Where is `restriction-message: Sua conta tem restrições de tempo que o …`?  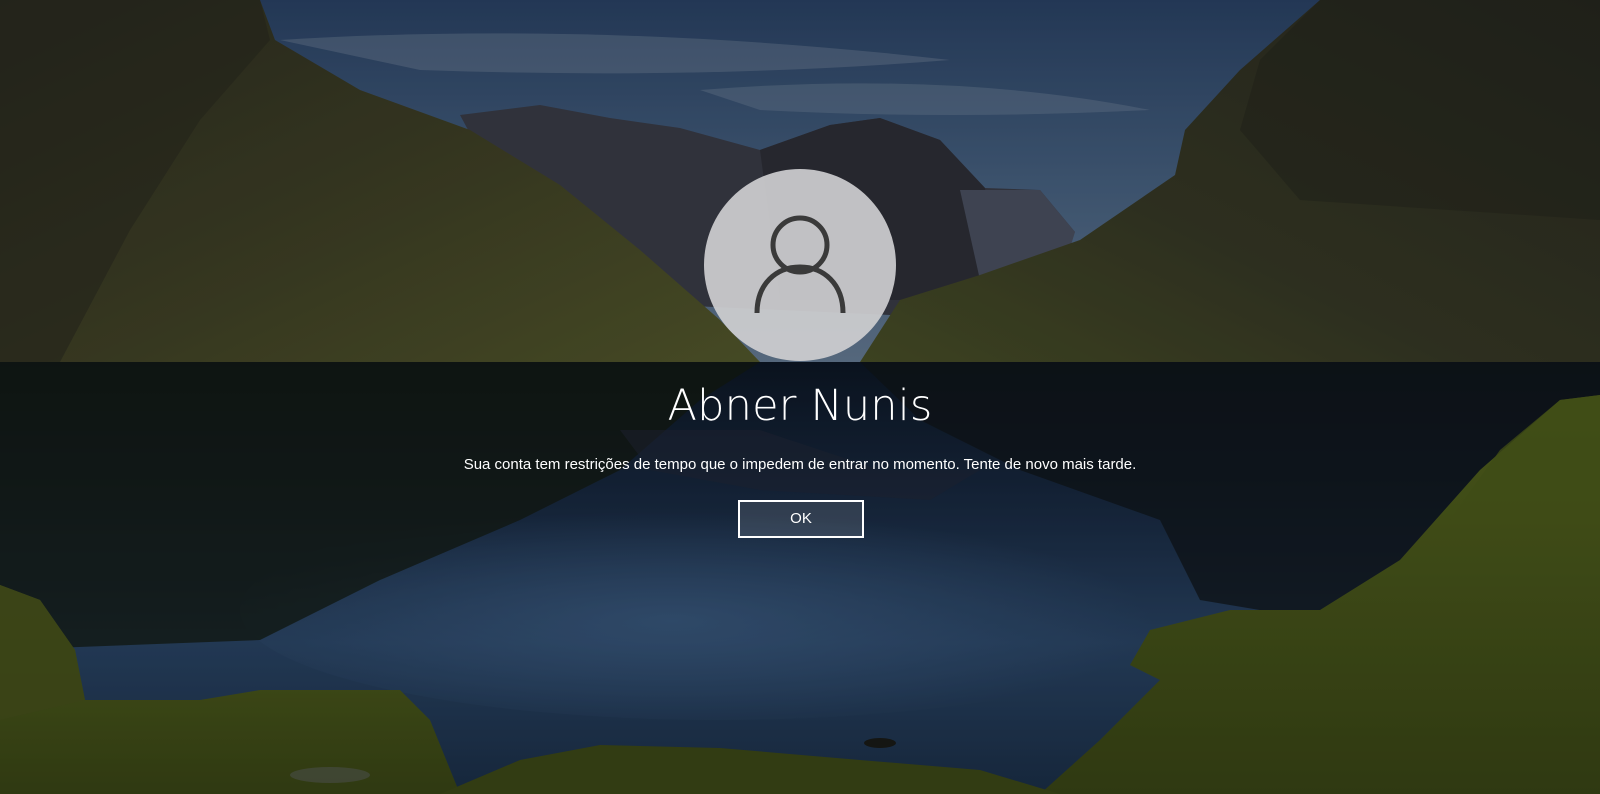 restriction-message: Sua conta tem restrições de tempo que o … is located at coordinates (800, 464).